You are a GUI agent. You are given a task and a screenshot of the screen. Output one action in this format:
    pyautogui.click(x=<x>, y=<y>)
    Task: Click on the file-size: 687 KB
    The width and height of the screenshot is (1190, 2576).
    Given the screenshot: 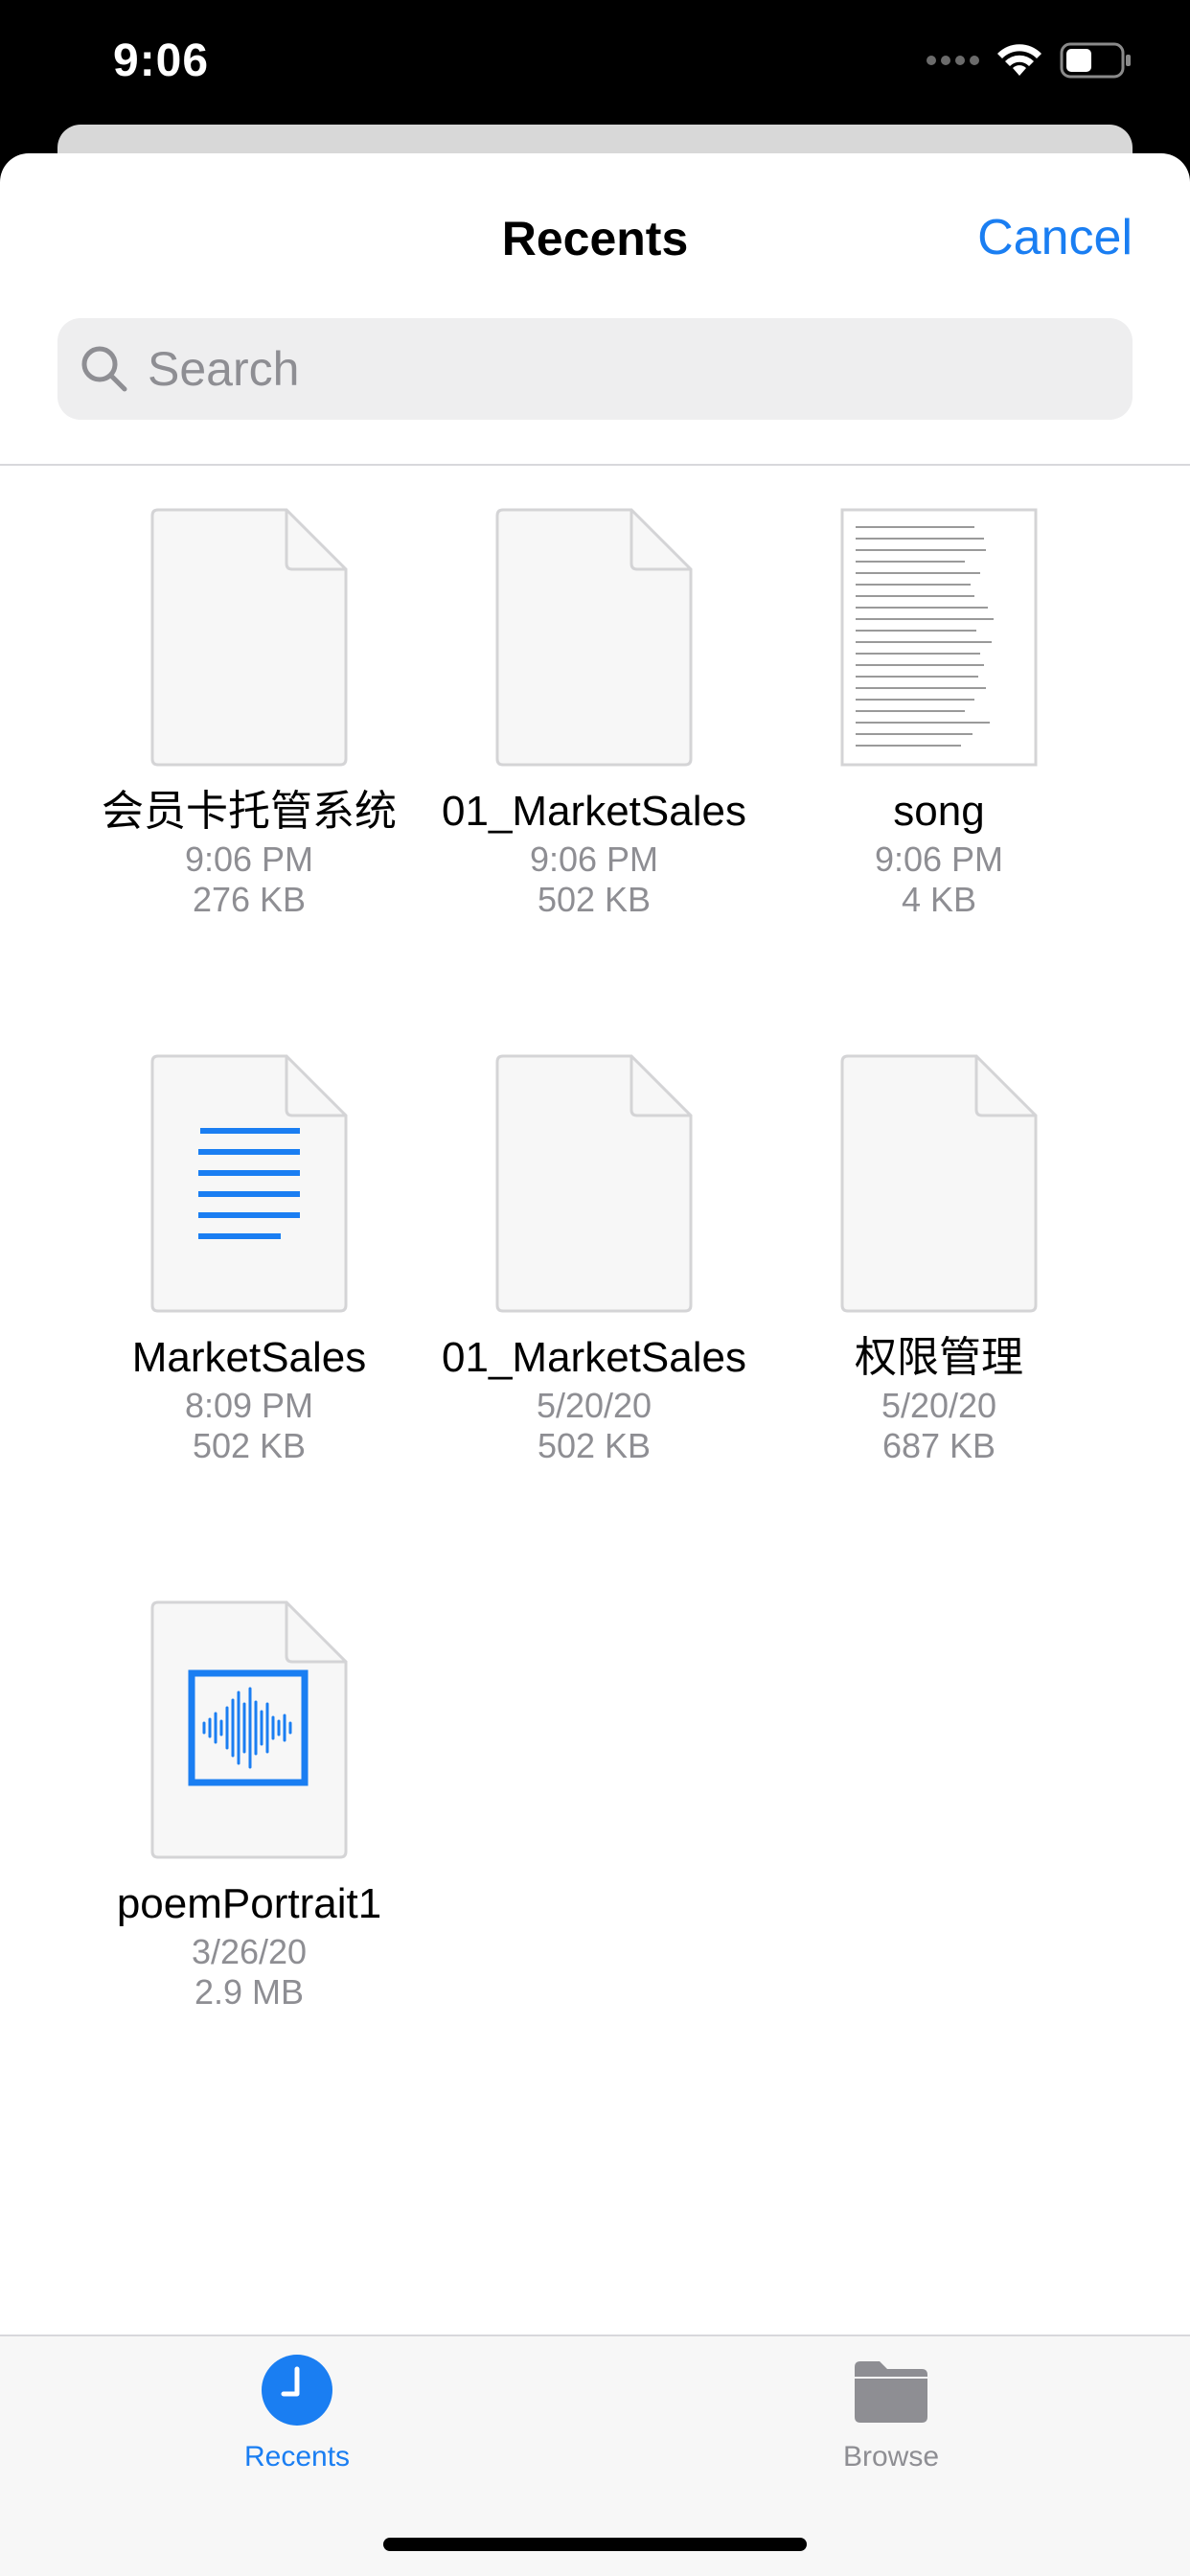 What is the action you would take?
    pyautogui.click(x=938, y=1445)
    